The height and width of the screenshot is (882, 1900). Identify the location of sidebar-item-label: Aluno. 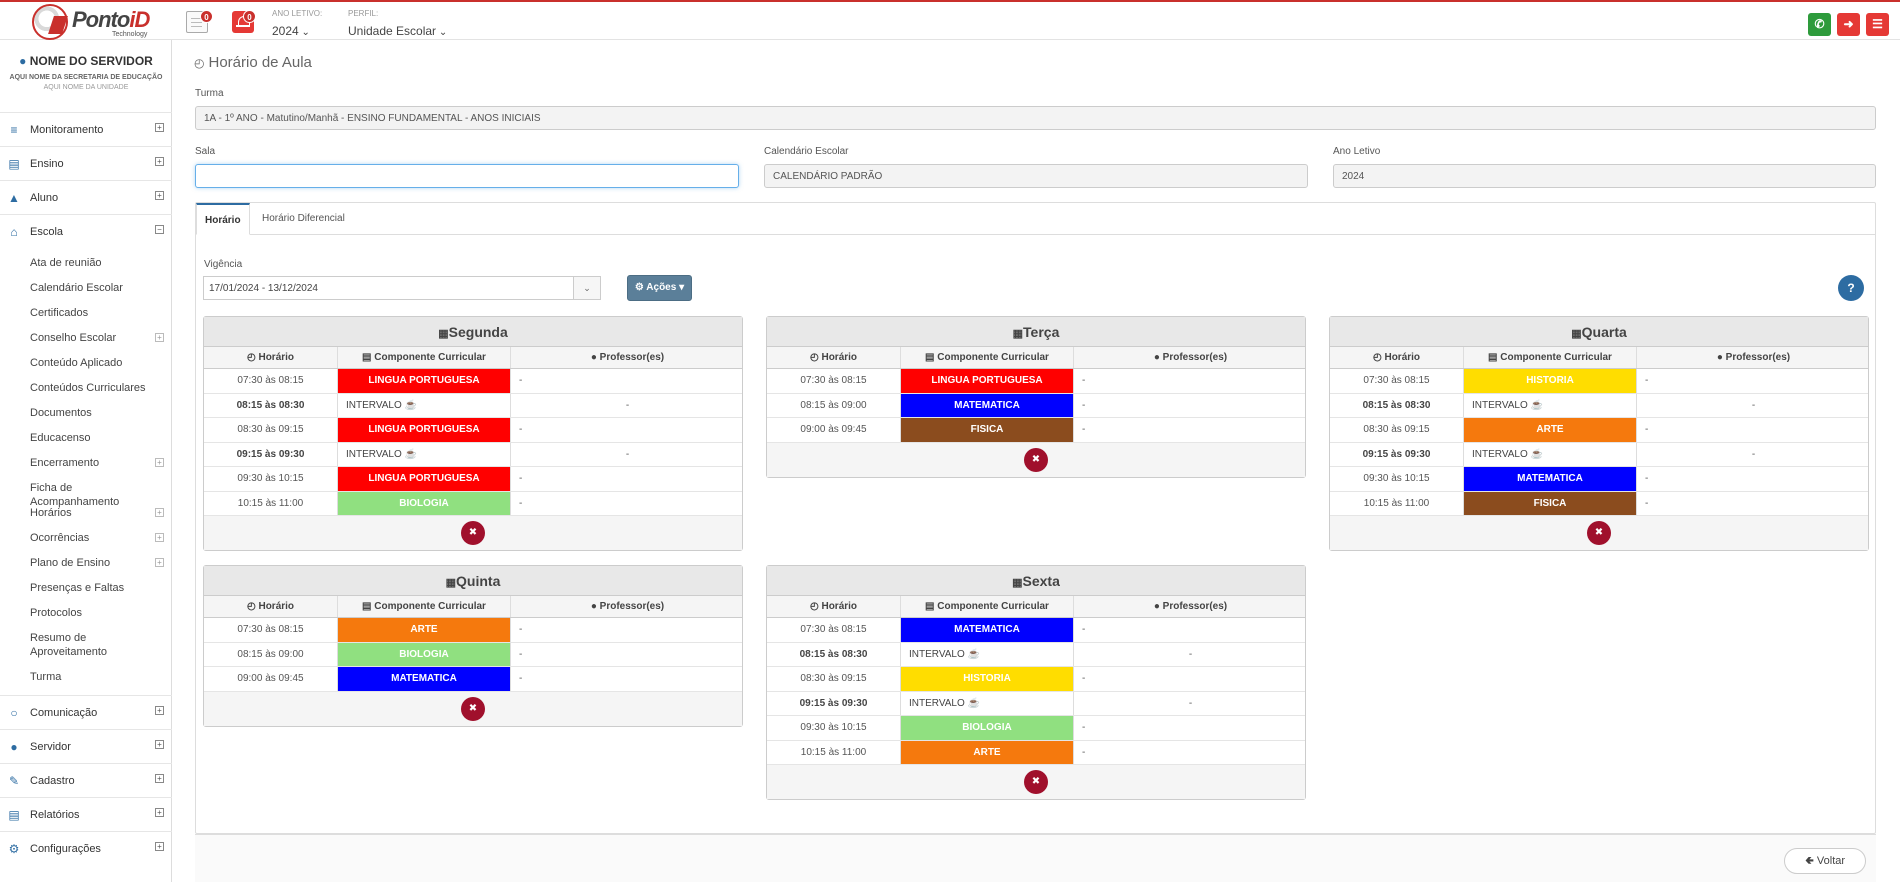
(44, 198).